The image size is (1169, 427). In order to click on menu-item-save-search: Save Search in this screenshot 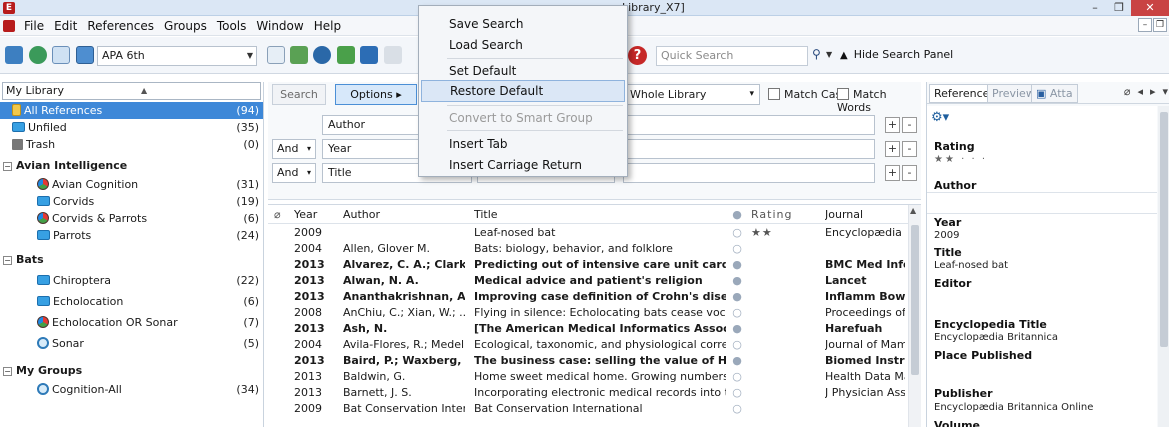, I will do `click(523, 24)`.